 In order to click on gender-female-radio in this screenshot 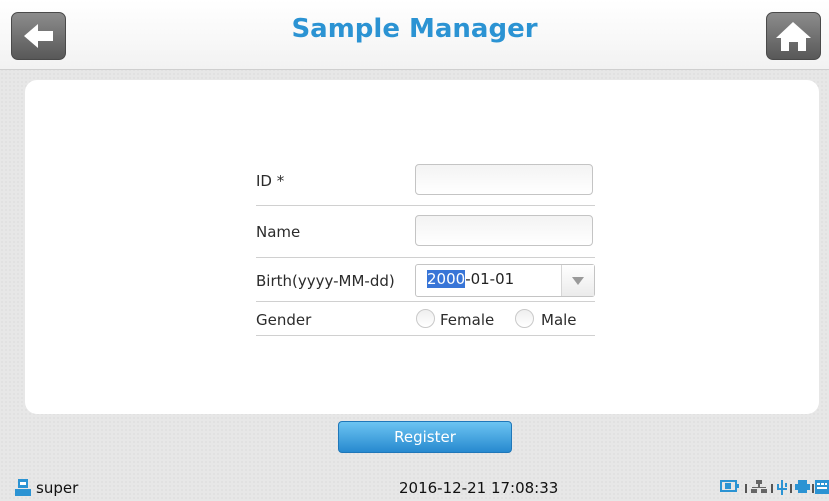, I will do `click(425, 318)`.